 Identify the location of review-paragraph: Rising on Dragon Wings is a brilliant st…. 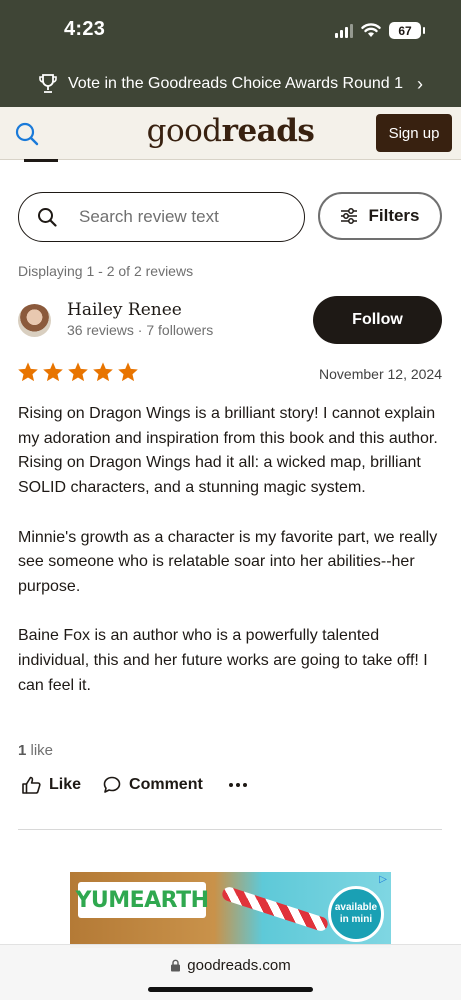
(228, 451).